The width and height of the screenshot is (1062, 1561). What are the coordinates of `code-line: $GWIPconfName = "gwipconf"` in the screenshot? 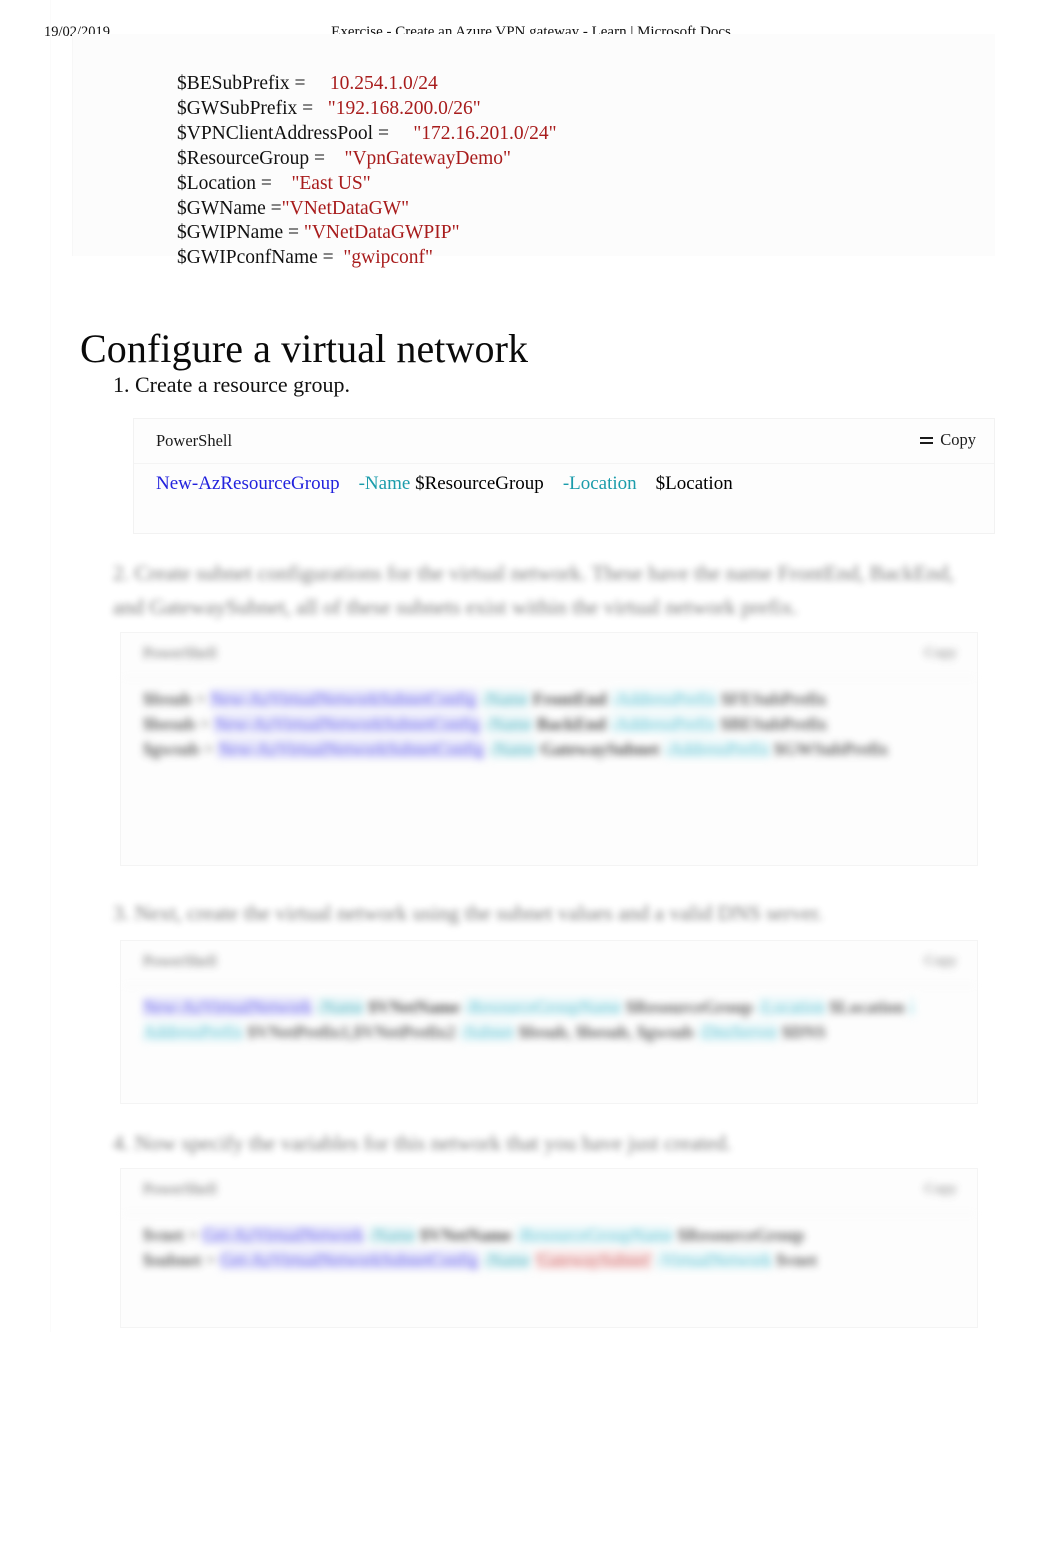 It's located at (367, 258).